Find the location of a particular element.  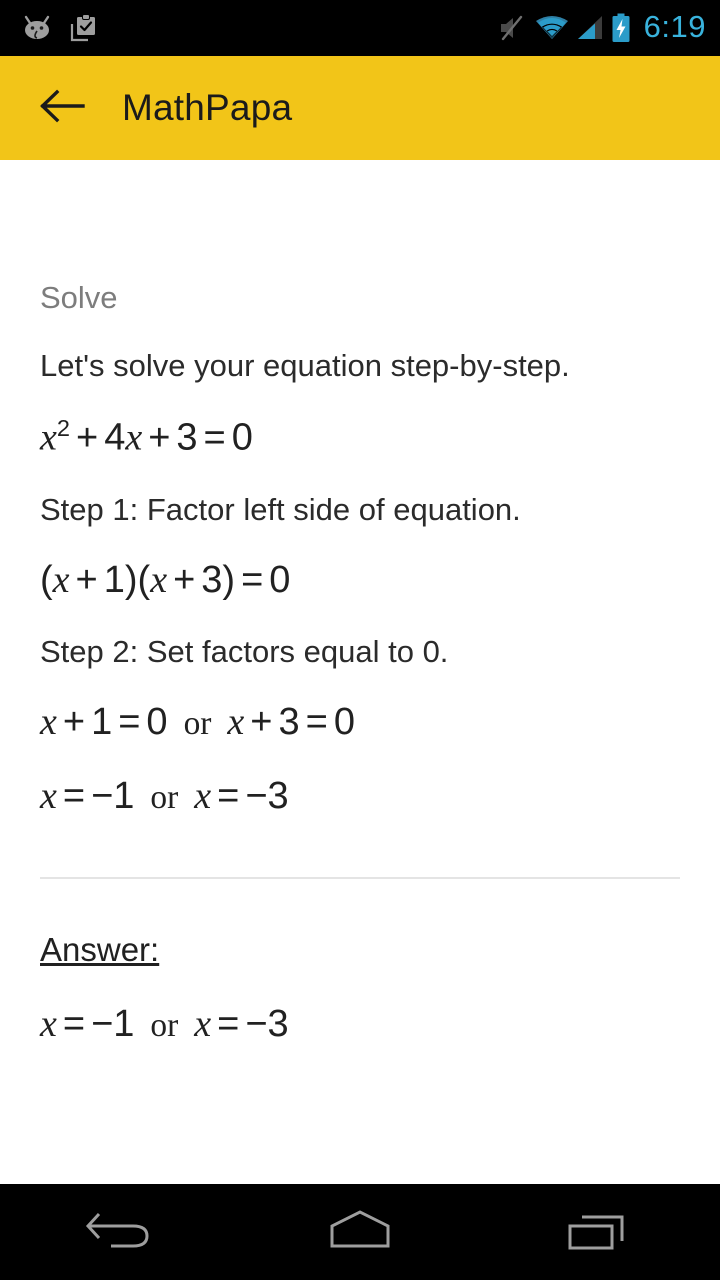

equation-base: x is located at coordinates (48, 437).